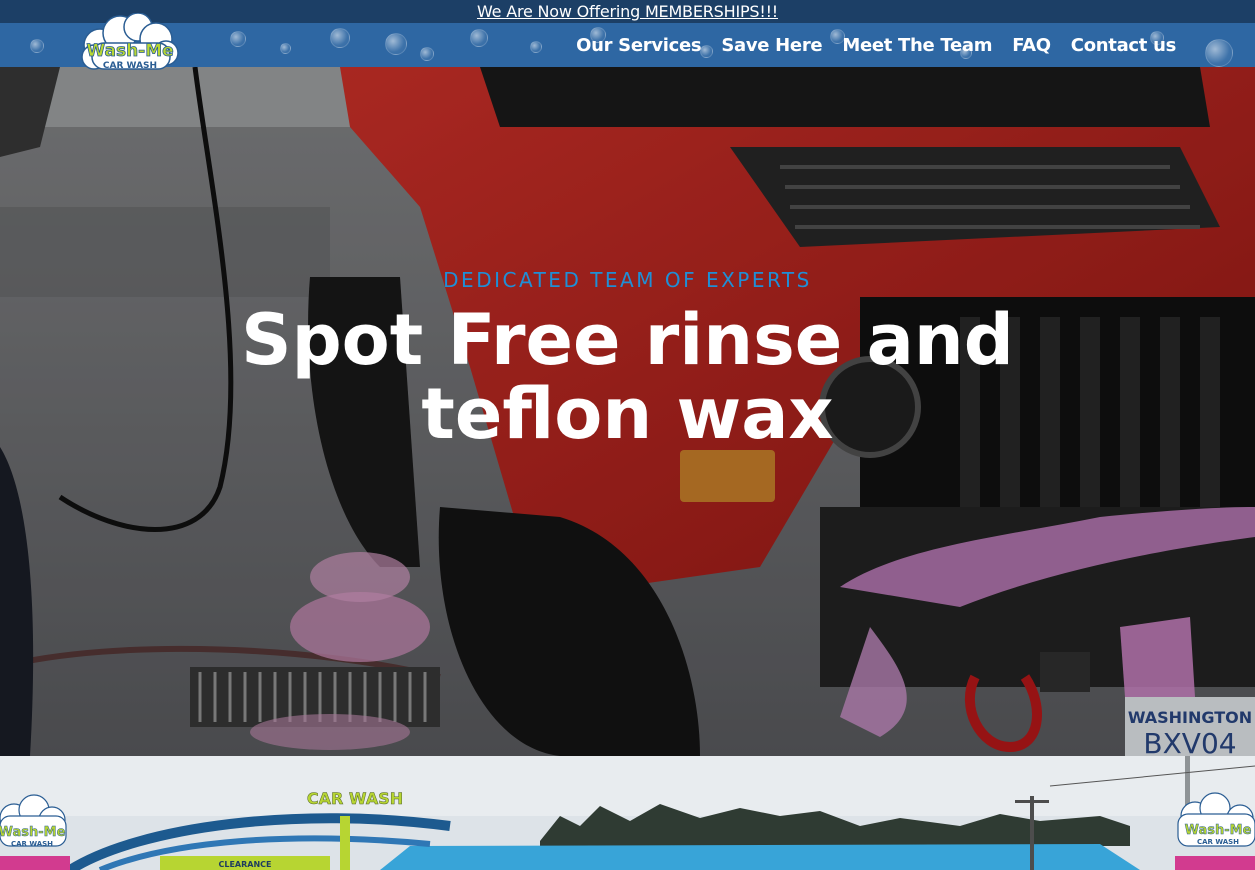 The height and width of the screenshot is (870, 1255). I want to click on car-wash-sign-text: CAR WASH, so click(355, 798).